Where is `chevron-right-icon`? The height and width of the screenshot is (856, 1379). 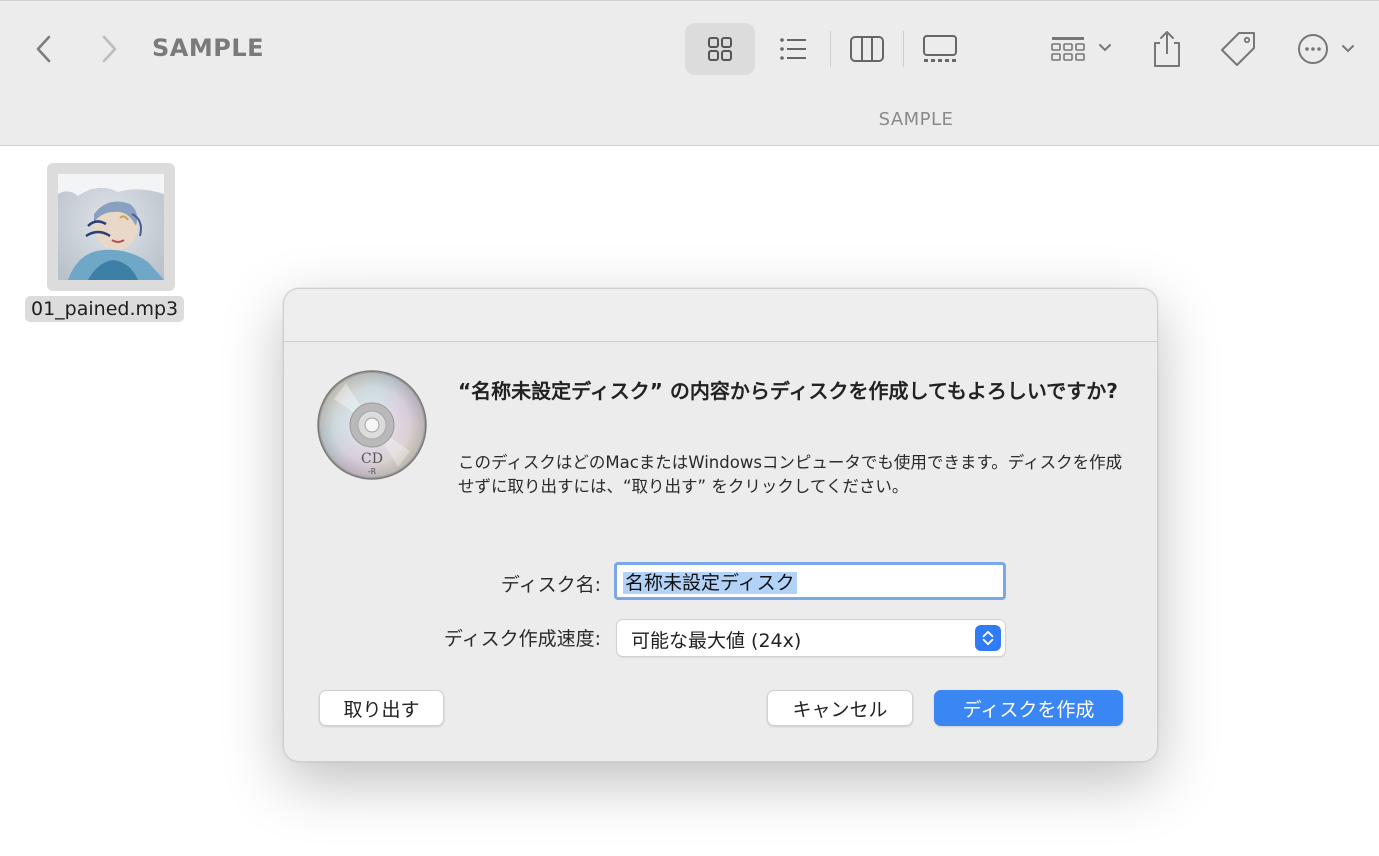 chevron-right-icon is located at coordinates (109, 49).